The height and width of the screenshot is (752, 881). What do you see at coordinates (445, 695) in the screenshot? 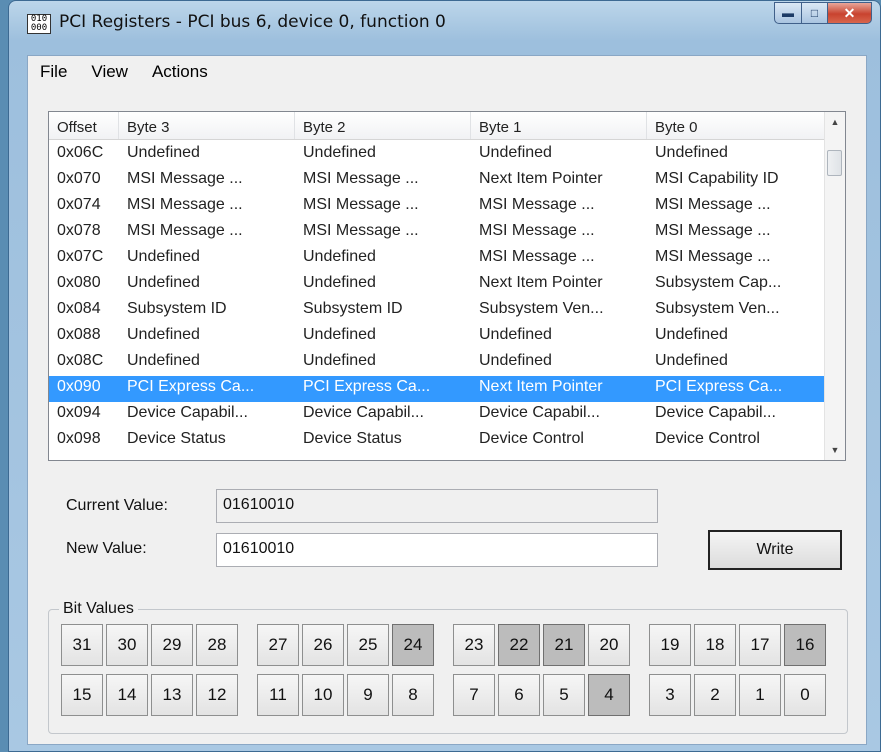
I see `bits-row-low: 15 14 13 12 11 10 9 8 7 6 5 4 3 2 1 0` at bounding box center [445, 695].